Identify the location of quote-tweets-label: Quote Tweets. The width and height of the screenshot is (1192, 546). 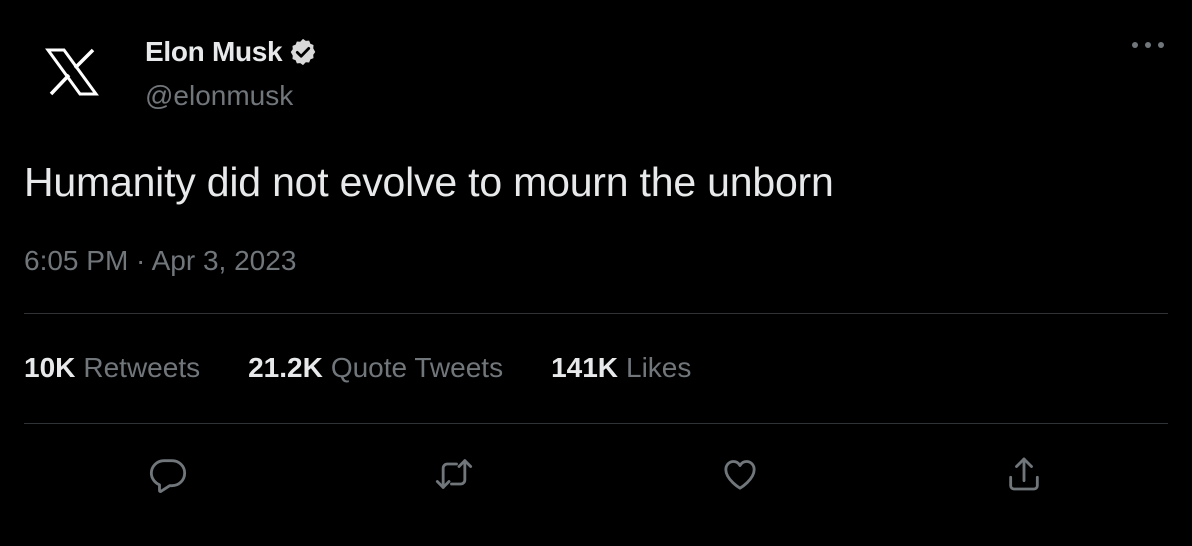
(417, 367).